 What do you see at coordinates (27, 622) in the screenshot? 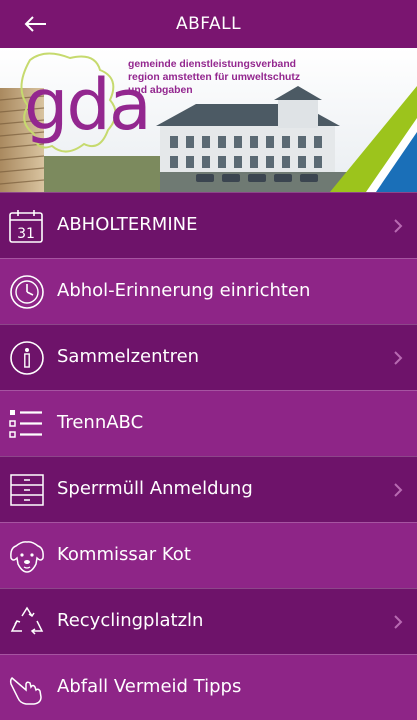
I see `recycle-icon` at bounding box center [27, 622].